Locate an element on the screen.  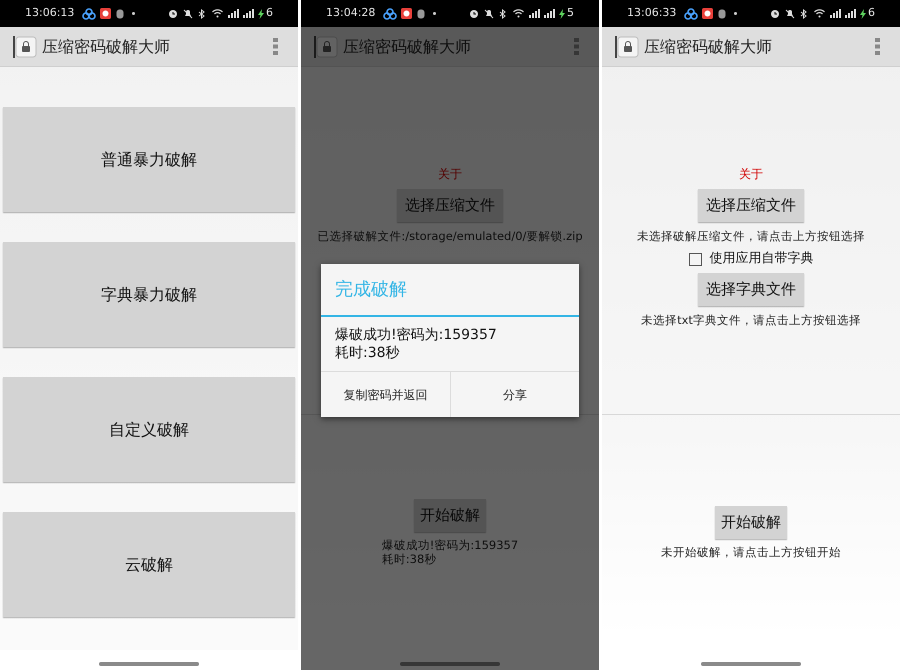
clock-text: 13:06:33 is located at coordinates (651, 13).